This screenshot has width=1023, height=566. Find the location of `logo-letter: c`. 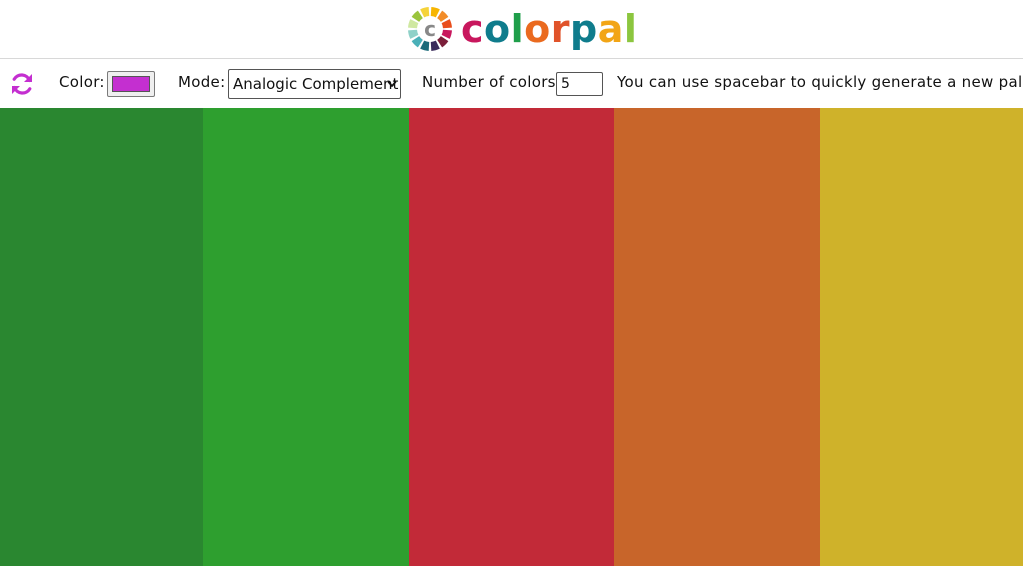

logo-letter: c is located at coordinates (473, 29).